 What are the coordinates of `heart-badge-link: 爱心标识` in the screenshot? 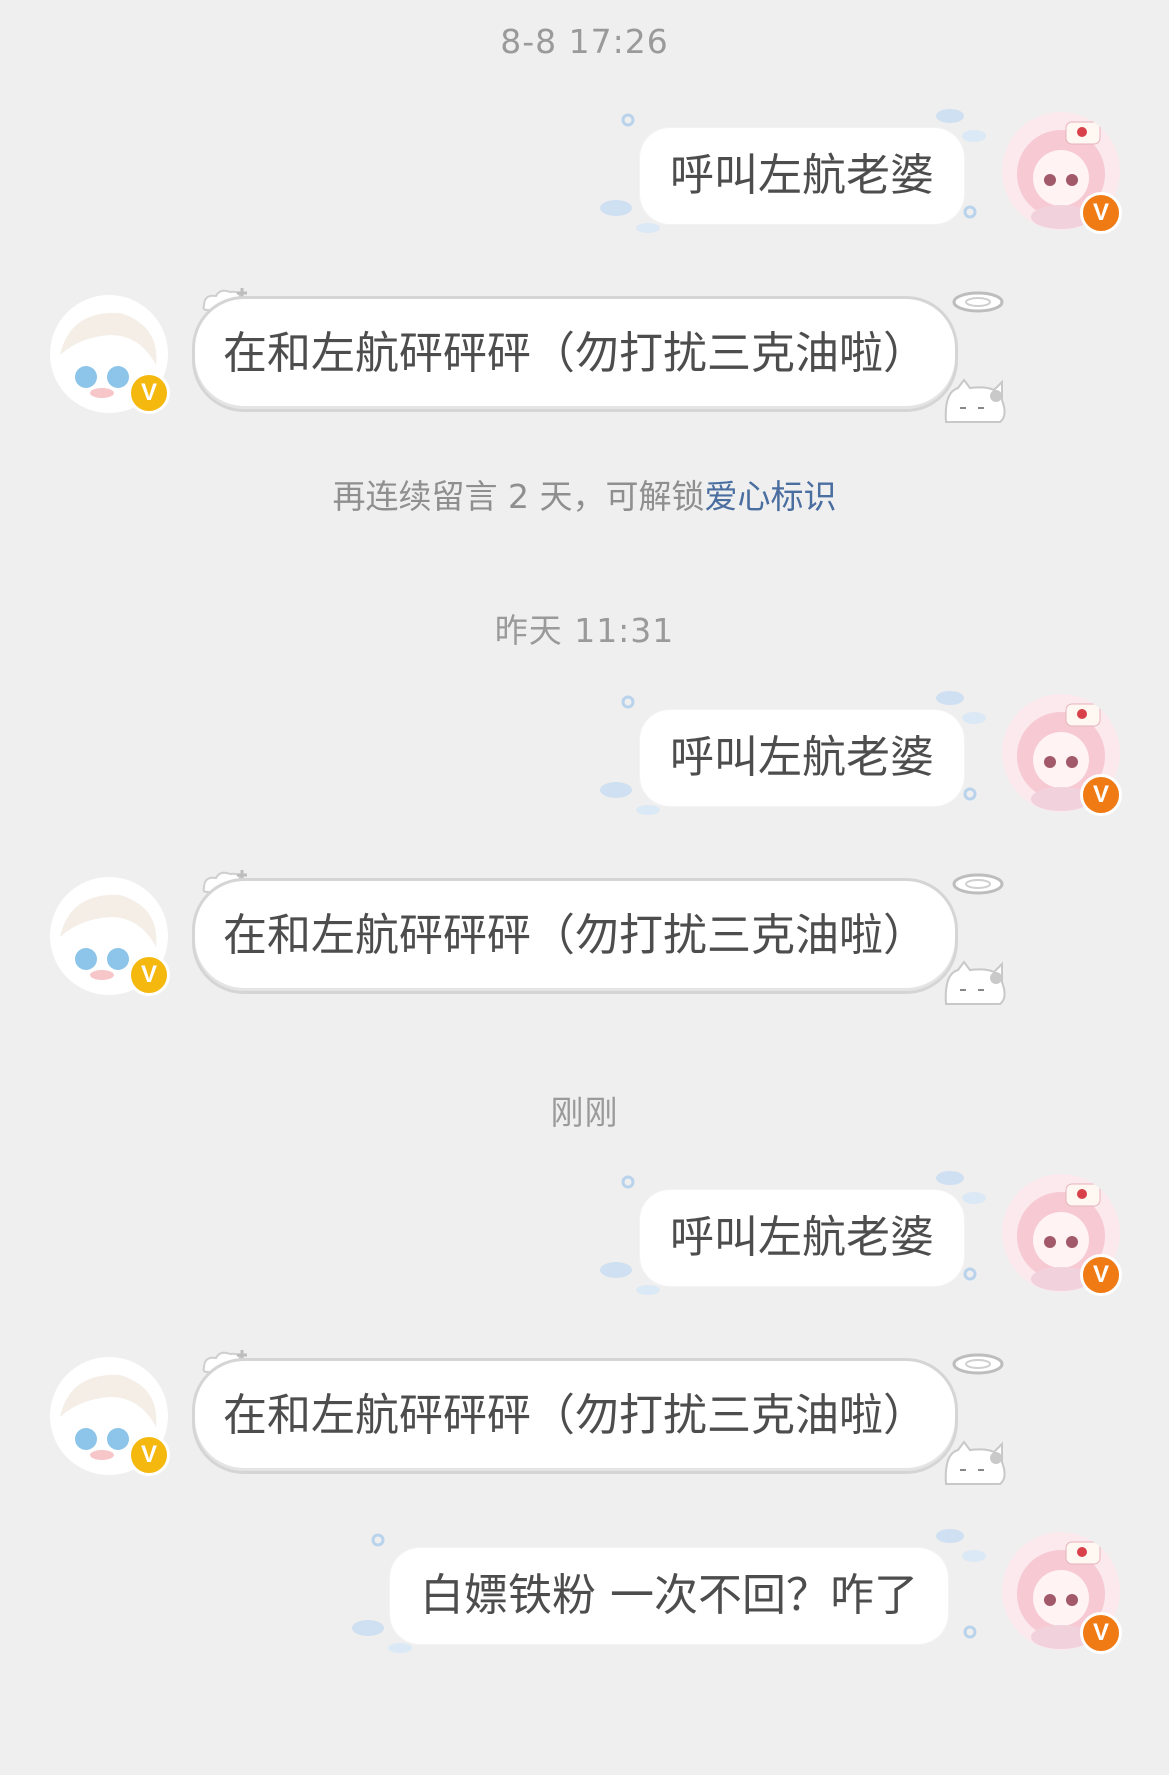 It's located at (770, 496).